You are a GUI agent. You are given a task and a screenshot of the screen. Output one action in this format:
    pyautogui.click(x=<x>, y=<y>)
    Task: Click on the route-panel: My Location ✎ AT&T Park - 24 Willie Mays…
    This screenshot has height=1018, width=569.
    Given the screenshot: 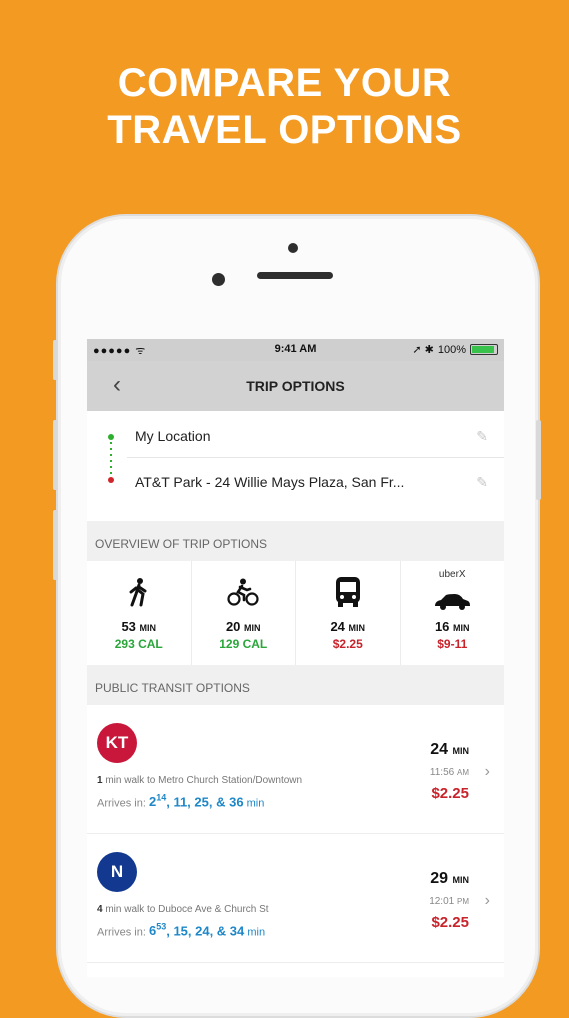 What is the action you would take?
    pyautogui.click(x=295, y=466)
    